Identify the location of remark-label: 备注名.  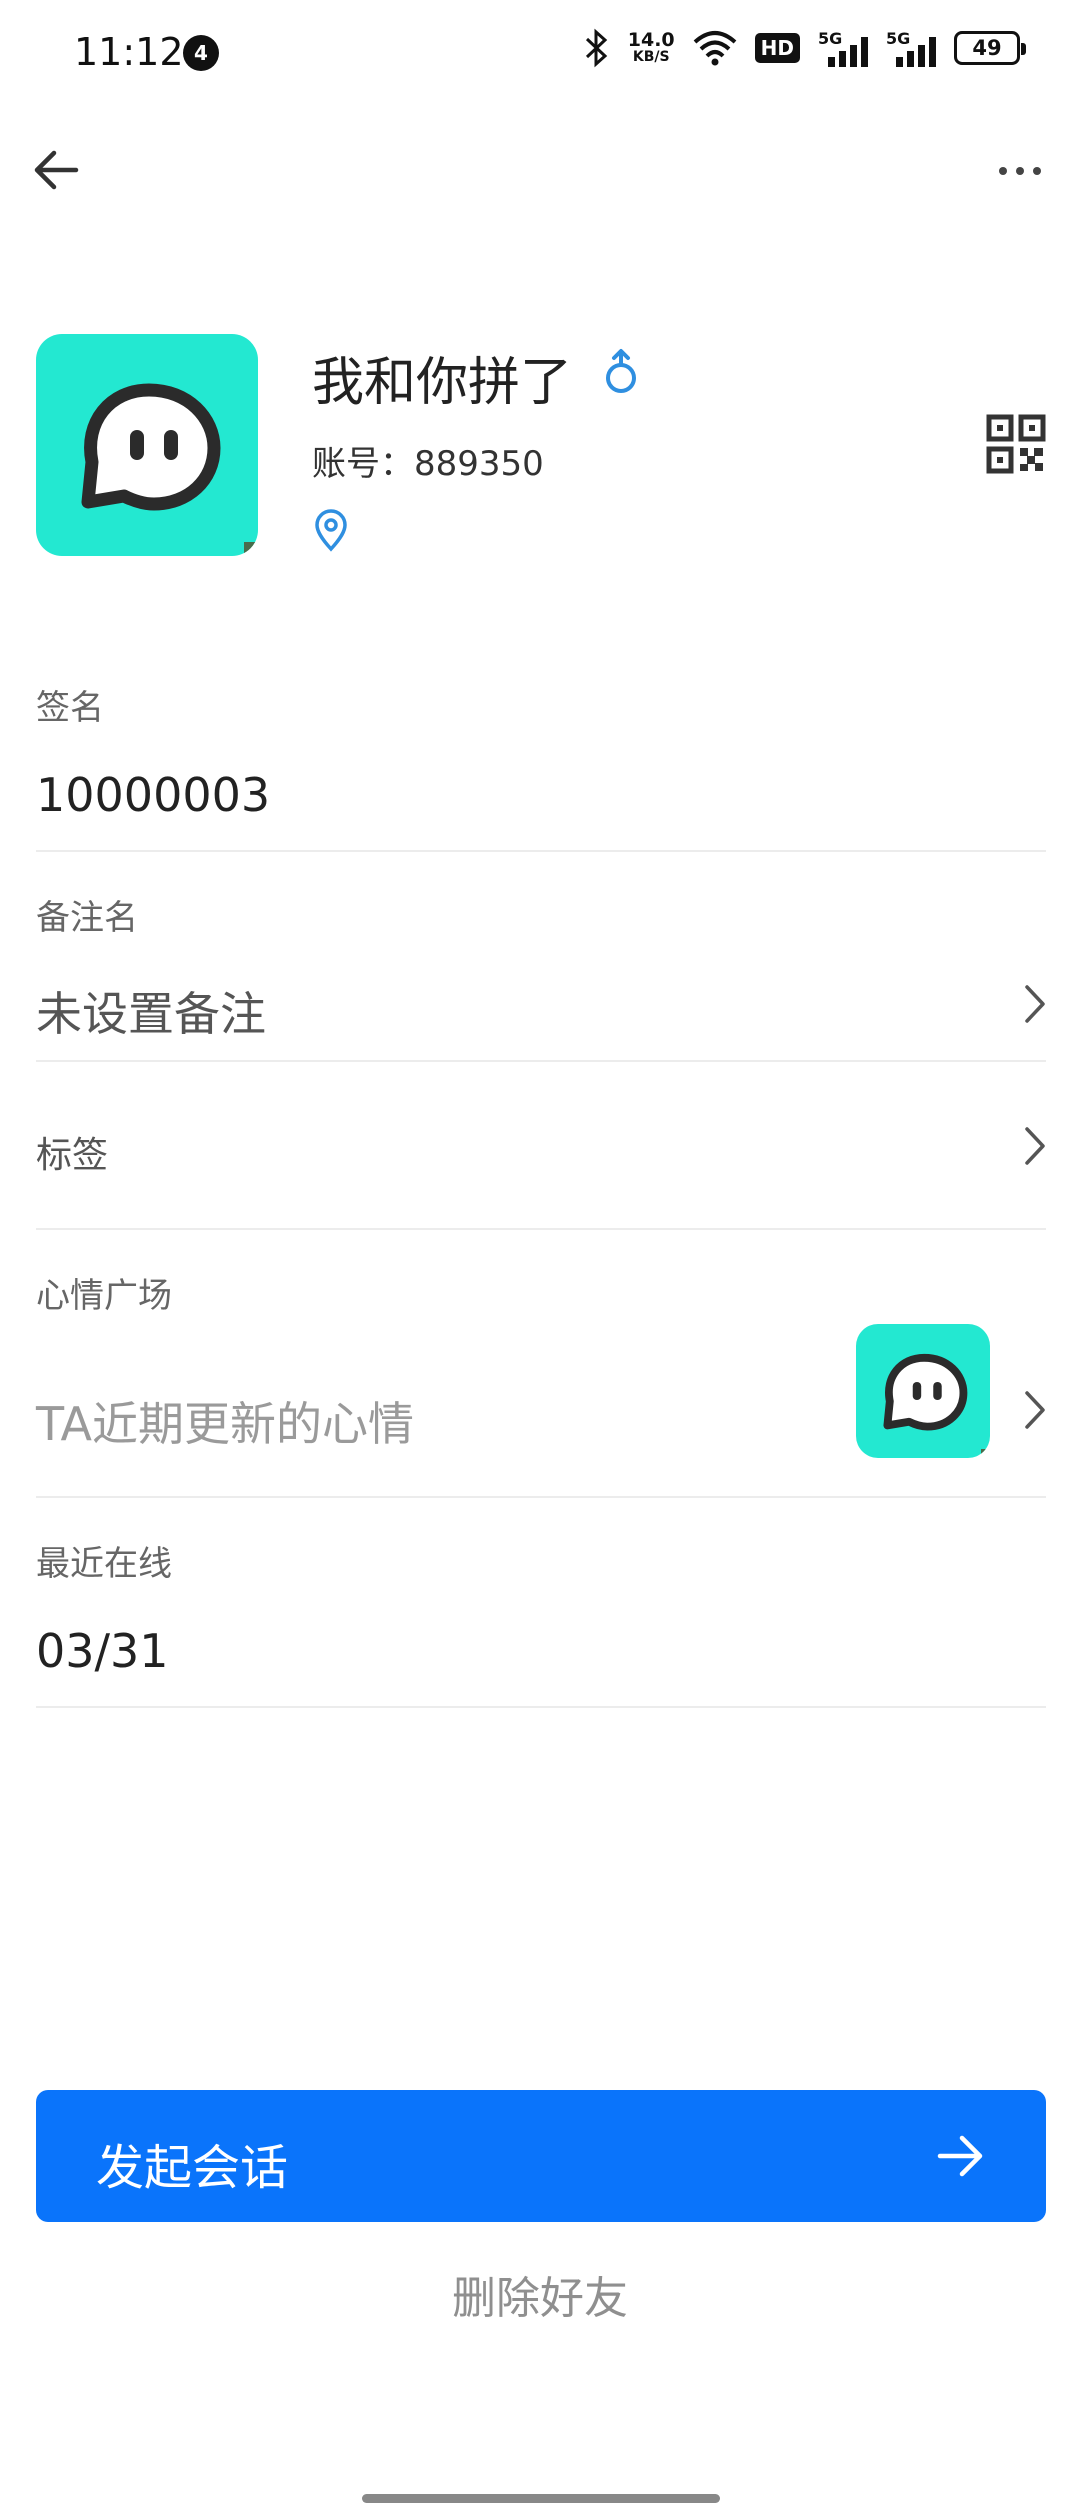
(87, 918).